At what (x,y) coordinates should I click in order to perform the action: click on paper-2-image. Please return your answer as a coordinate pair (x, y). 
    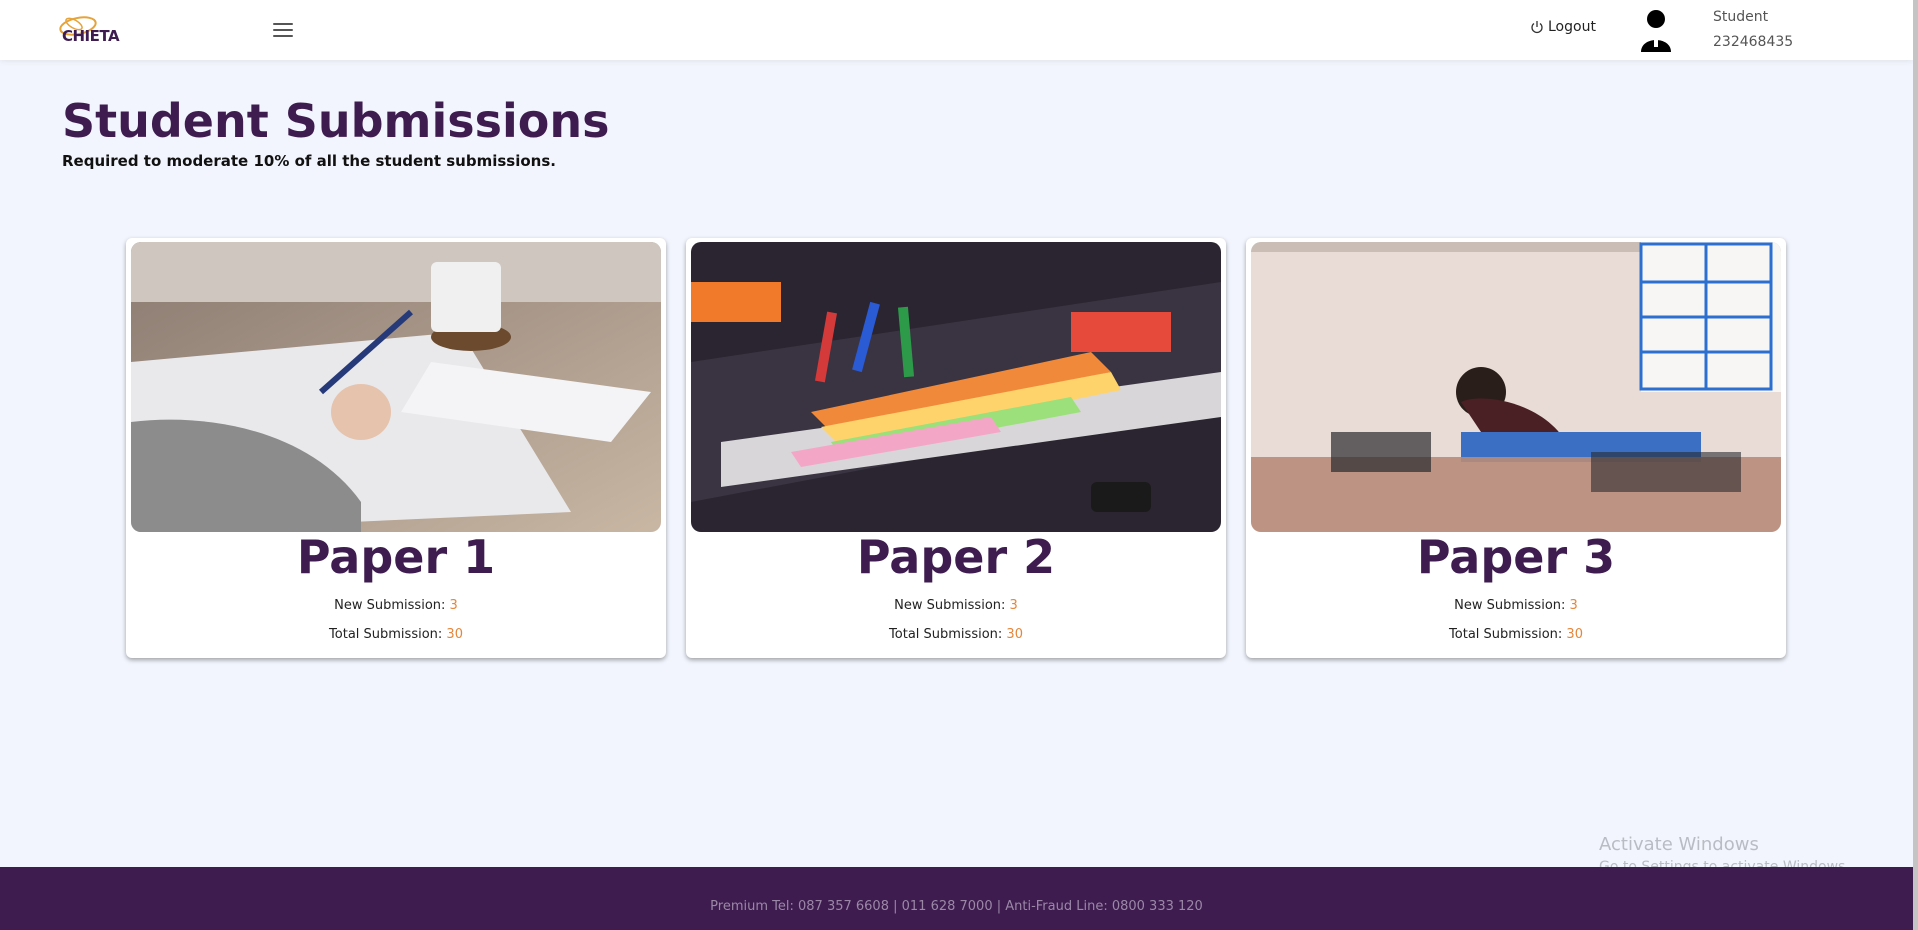
    Looking at the image, I should click on (956, 387).